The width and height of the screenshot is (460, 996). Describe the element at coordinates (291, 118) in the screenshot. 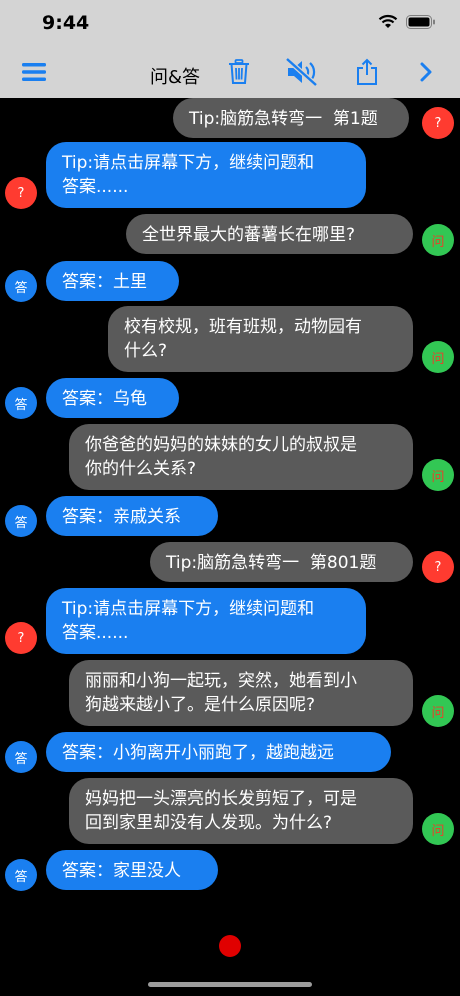

I see `tip-bubble: Tip:脑筋急转弯一 第1题` at that location.